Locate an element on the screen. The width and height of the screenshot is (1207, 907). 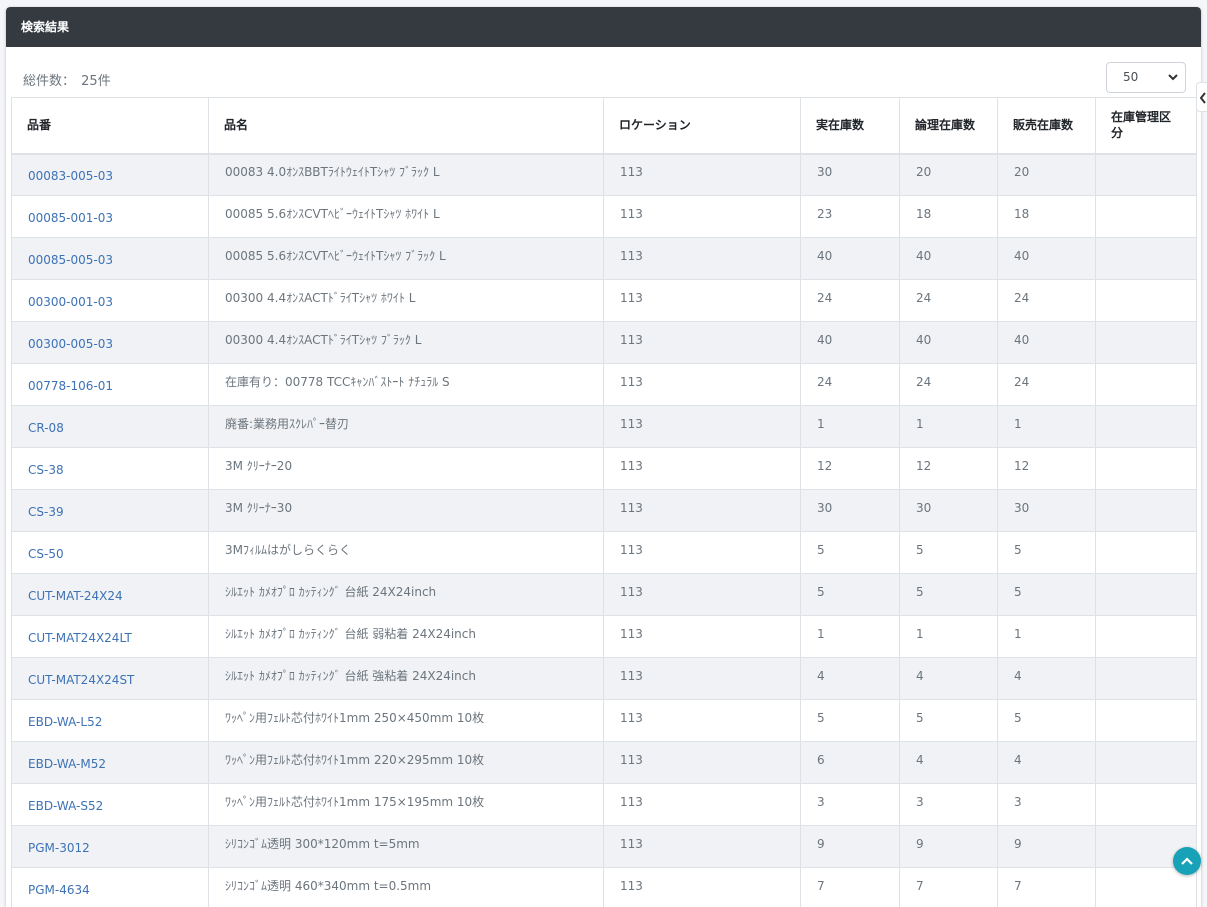
item-sales-stock-cell: 9 is located at coordinates (1047, 847).